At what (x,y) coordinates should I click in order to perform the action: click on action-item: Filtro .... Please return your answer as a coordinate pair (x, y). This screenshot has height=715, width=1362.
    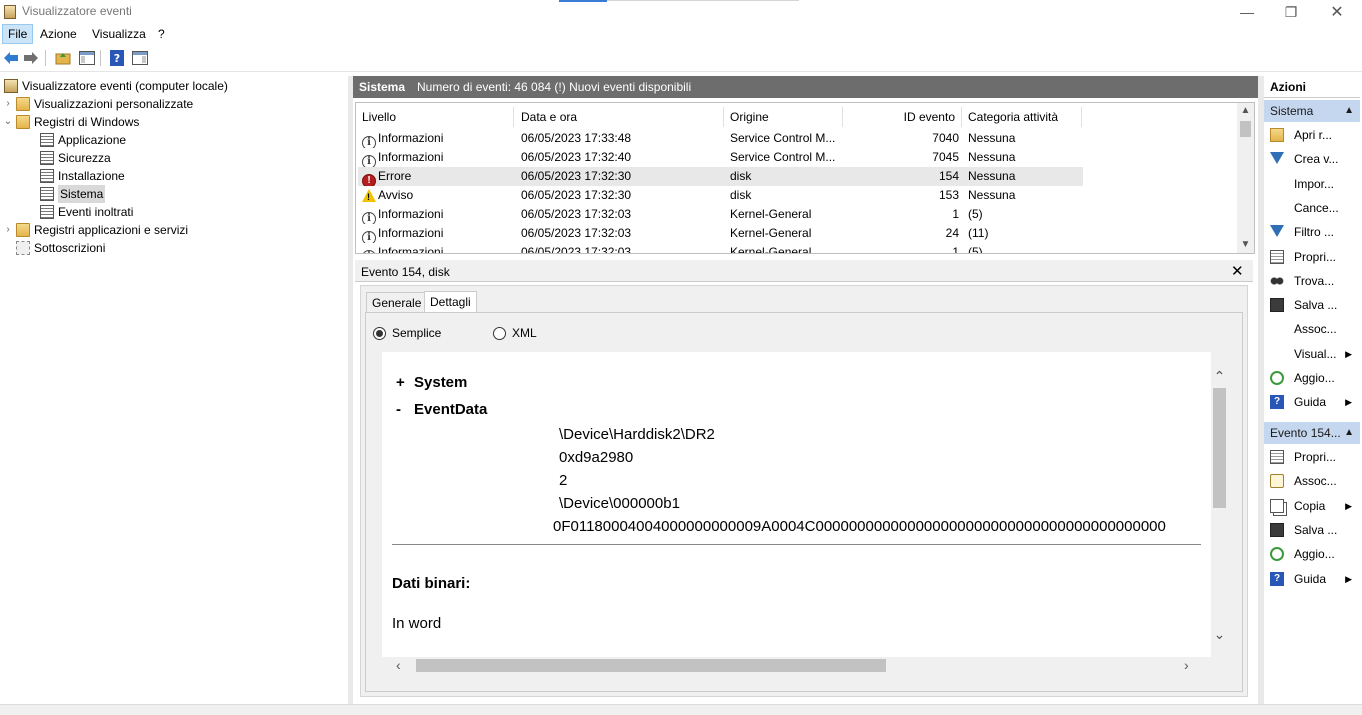
    Looking at the image, I should click on (1312, 232).